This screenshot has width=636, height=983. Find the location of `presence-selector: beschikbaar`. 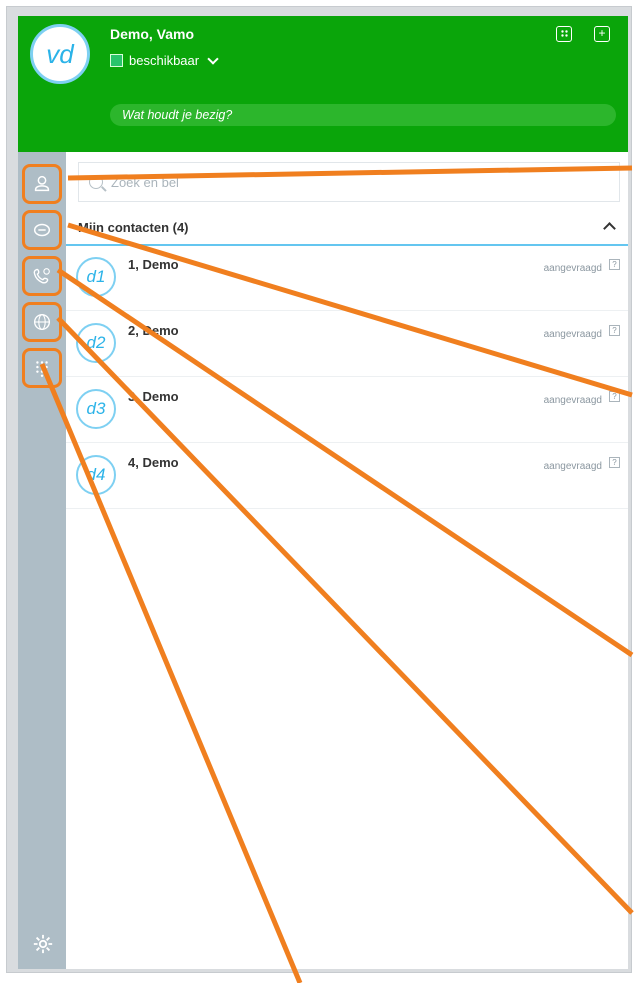

presence-selector: beschikbaar is located at coordinates (164, 60).